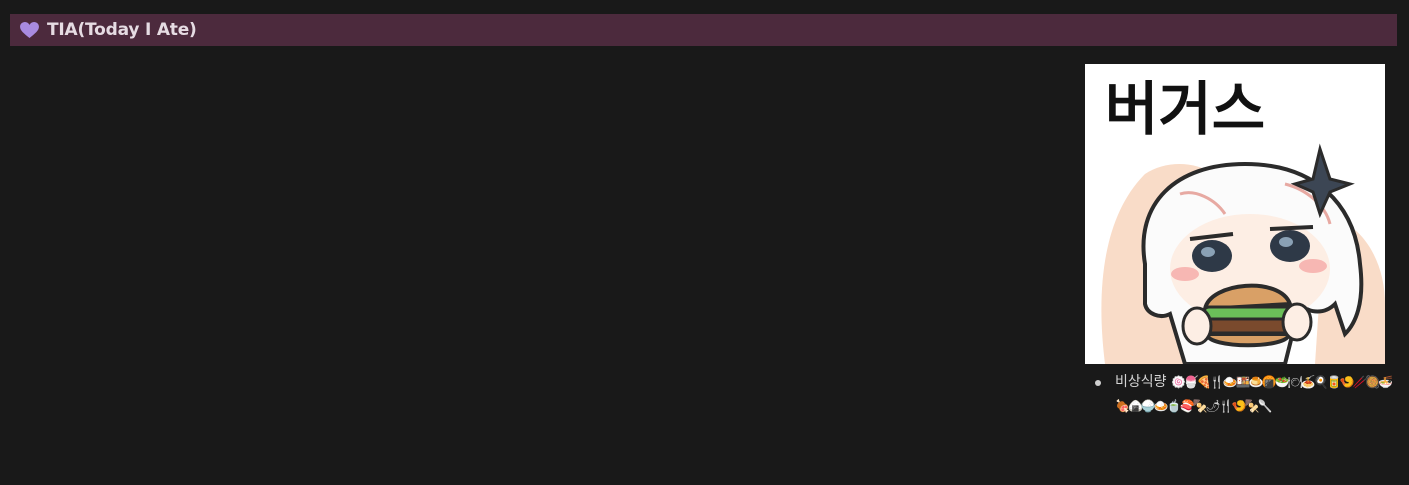  Describe the element at coordinates (1235, 214) in the screenshot. I see `burger-sticker-image: 버거스` at that location.